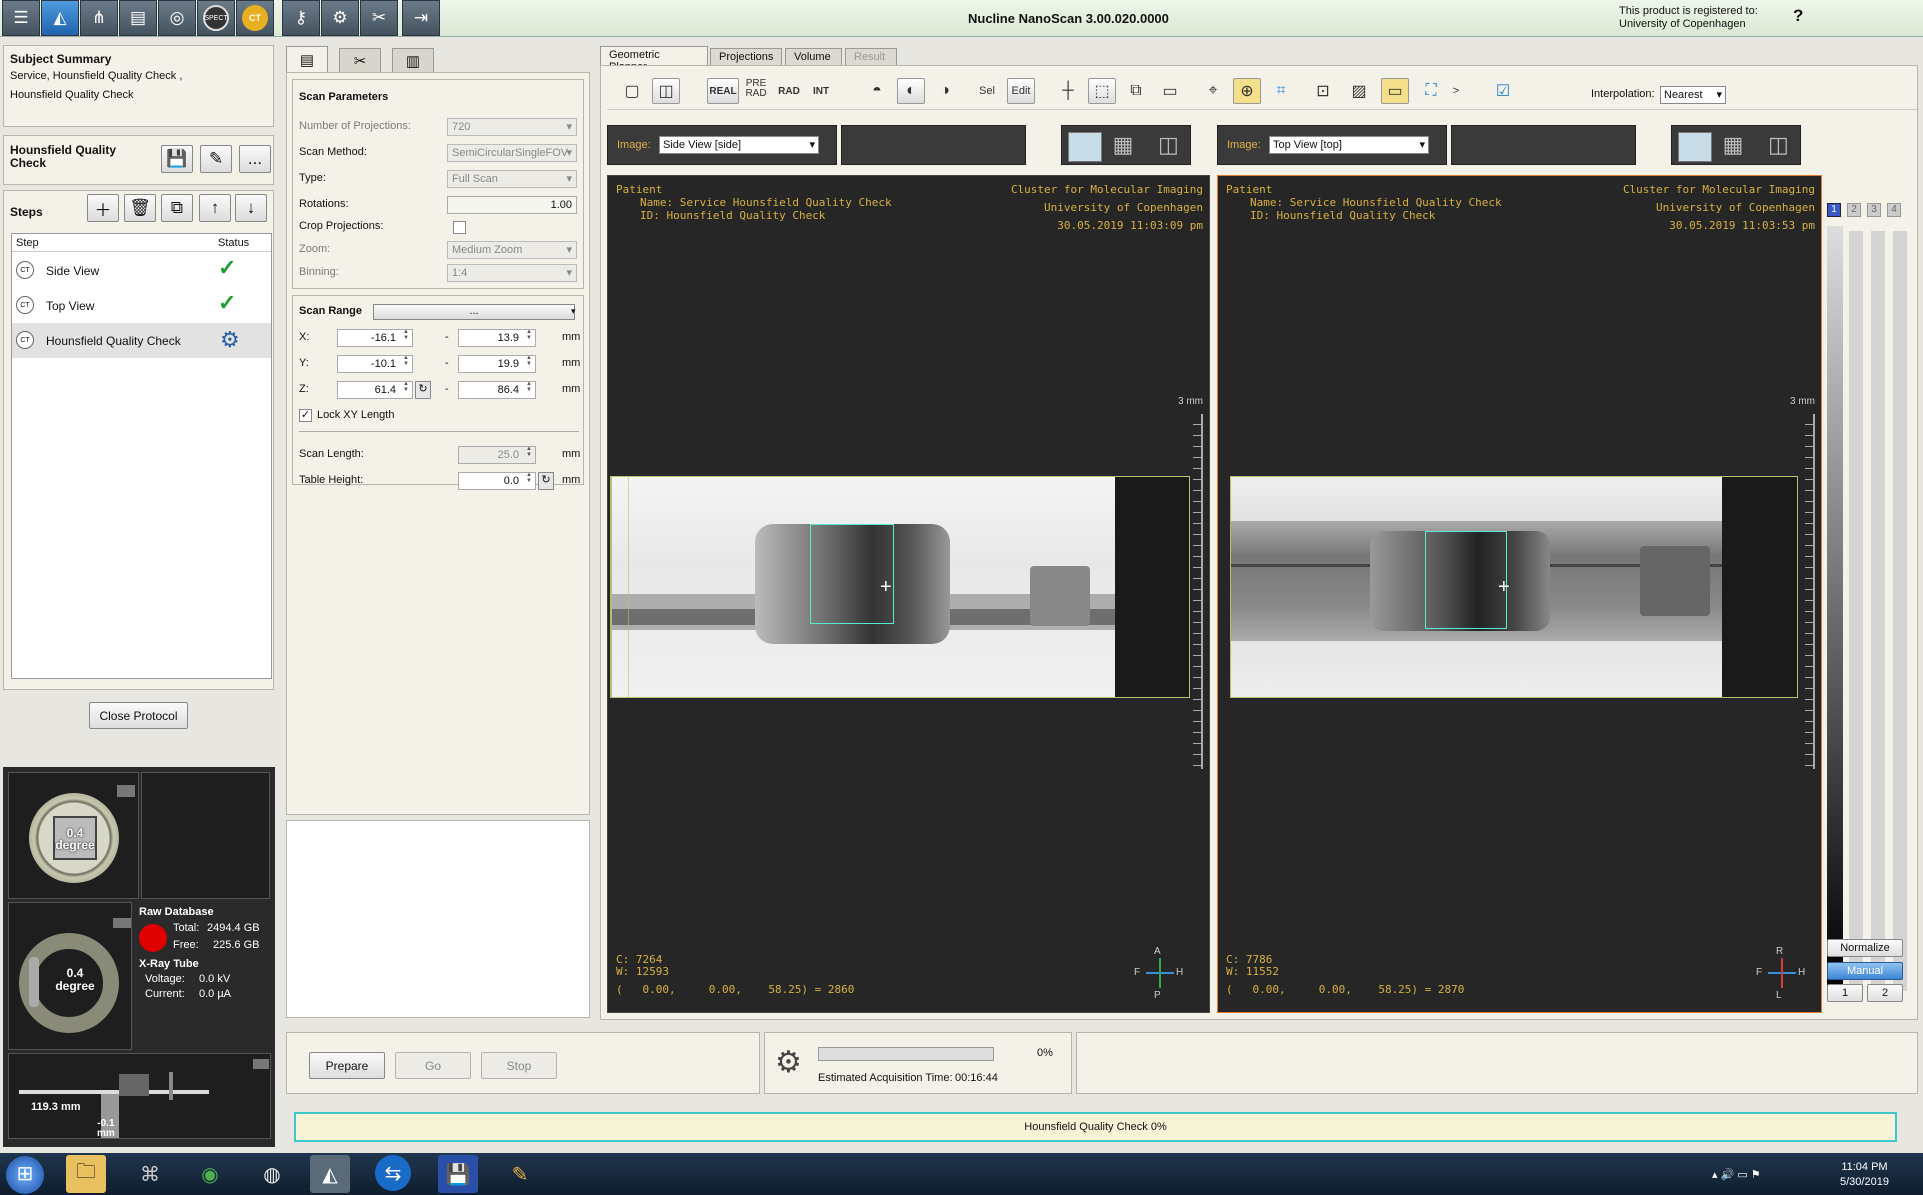 The width and height of the screenshot is (1923, 1195). Describe the element at coordinates (216, 18) in the screenshot. I see `spect-icon: SPECT` at that location.